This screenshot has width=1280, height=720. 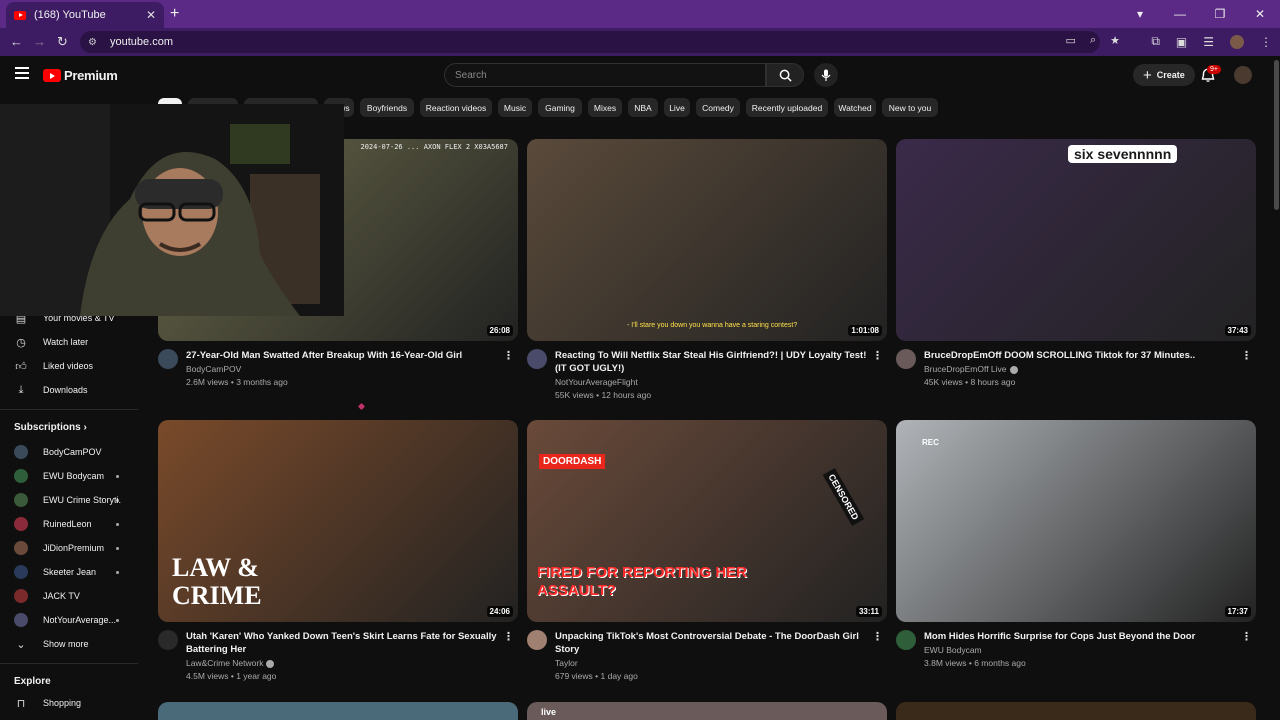 What do you see at coordinates (16, 41) in the screenshot?
I see `back-icon: ←` at bounding box center [16, 41].